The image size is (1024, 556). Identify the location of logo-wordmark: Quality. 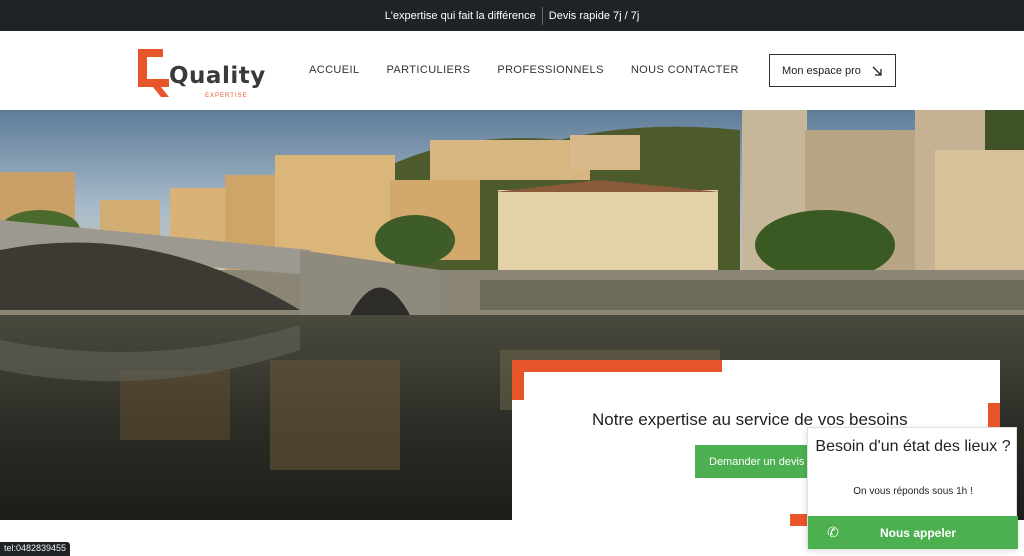
(217, 76).